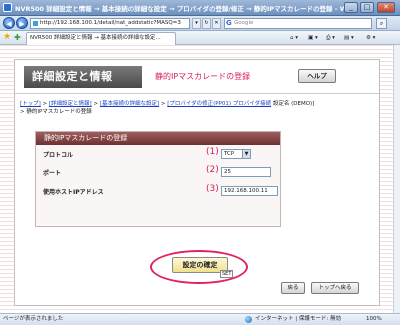 The image size is (400, 325). Describe the element at coordinates (52, 173) in the screenshot. I see `port-label: ポート` at that location.